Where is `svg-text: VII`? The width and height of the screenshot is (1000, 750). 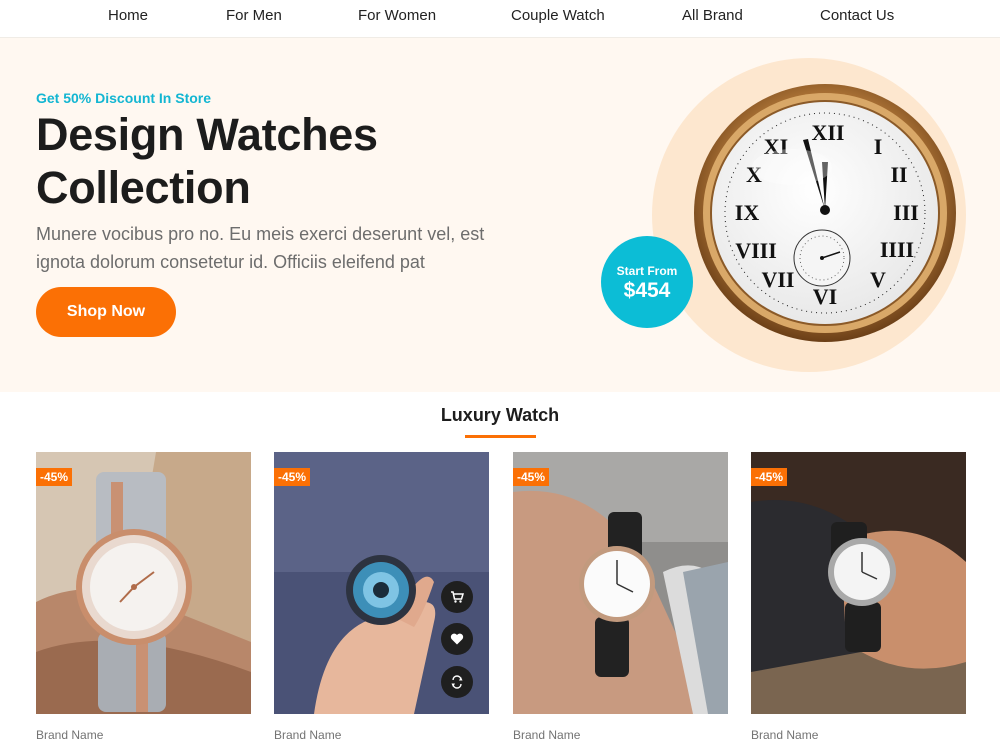
svg-text: VII is located at coordinates (777, 279).